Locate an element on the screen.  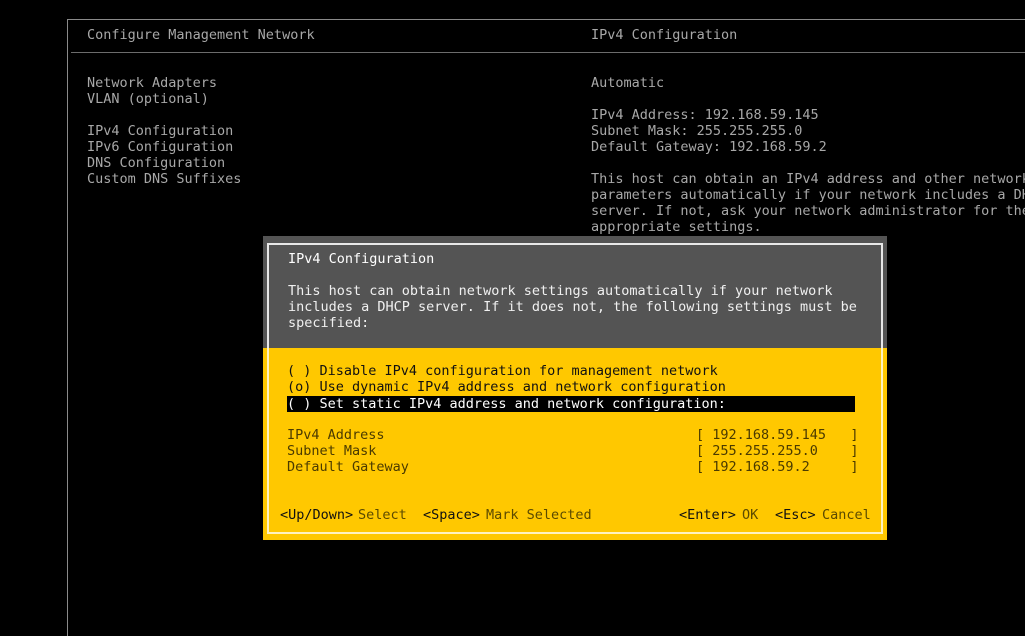
updown-key: <Up/Down> is located at coordinates (316, 515).